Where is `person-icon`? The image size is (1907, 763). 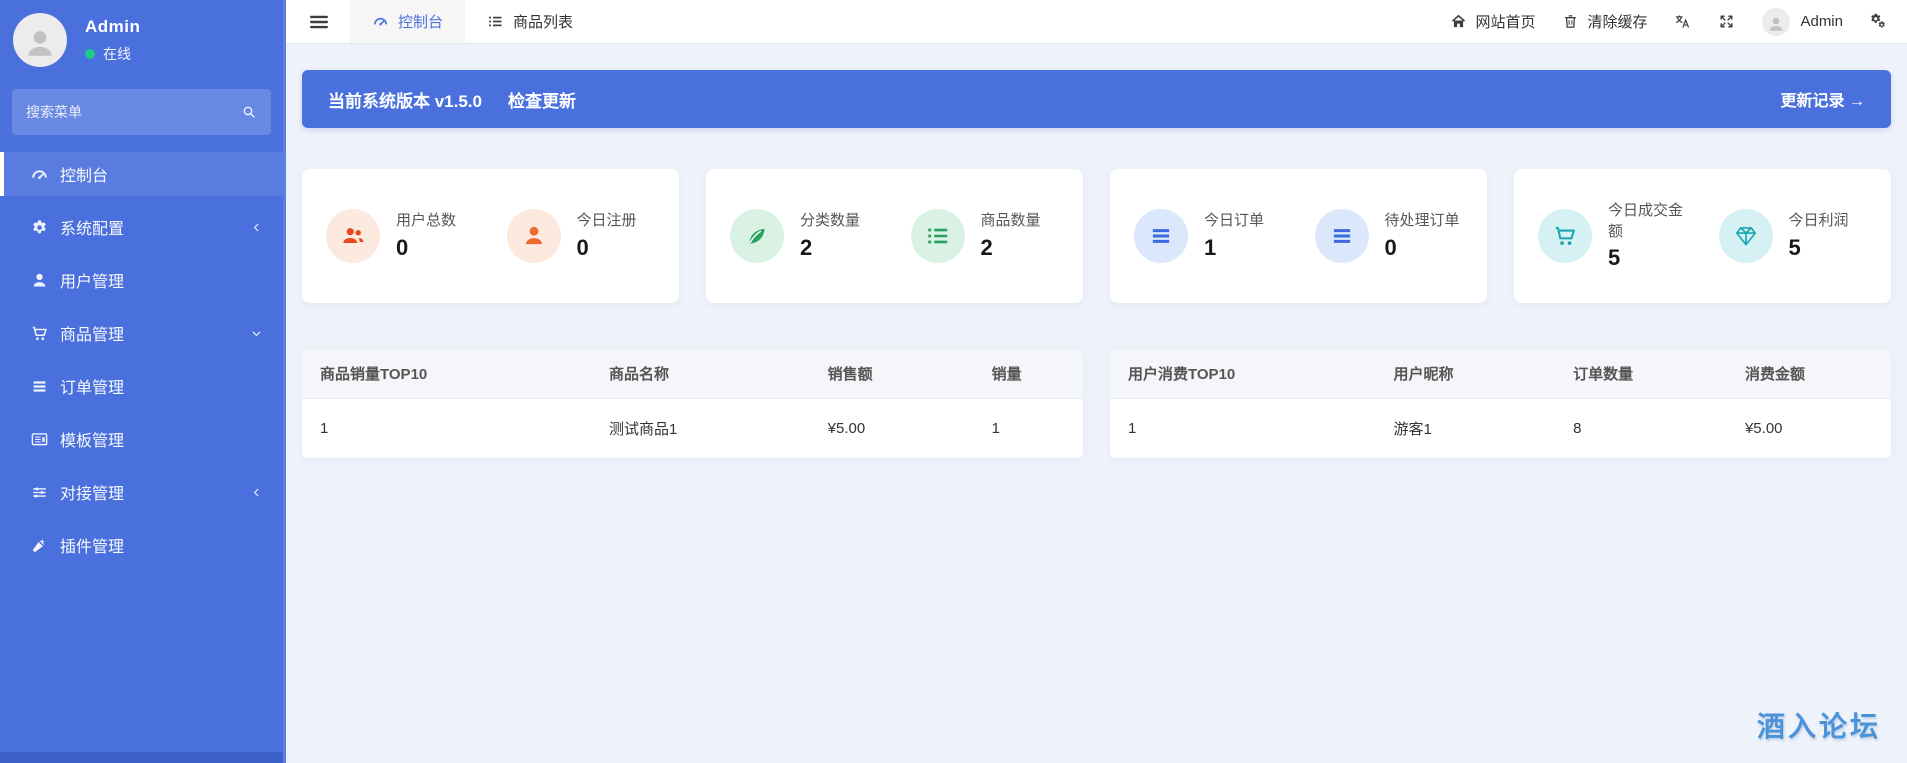 person-icon is located at coordinates (1776, 24).